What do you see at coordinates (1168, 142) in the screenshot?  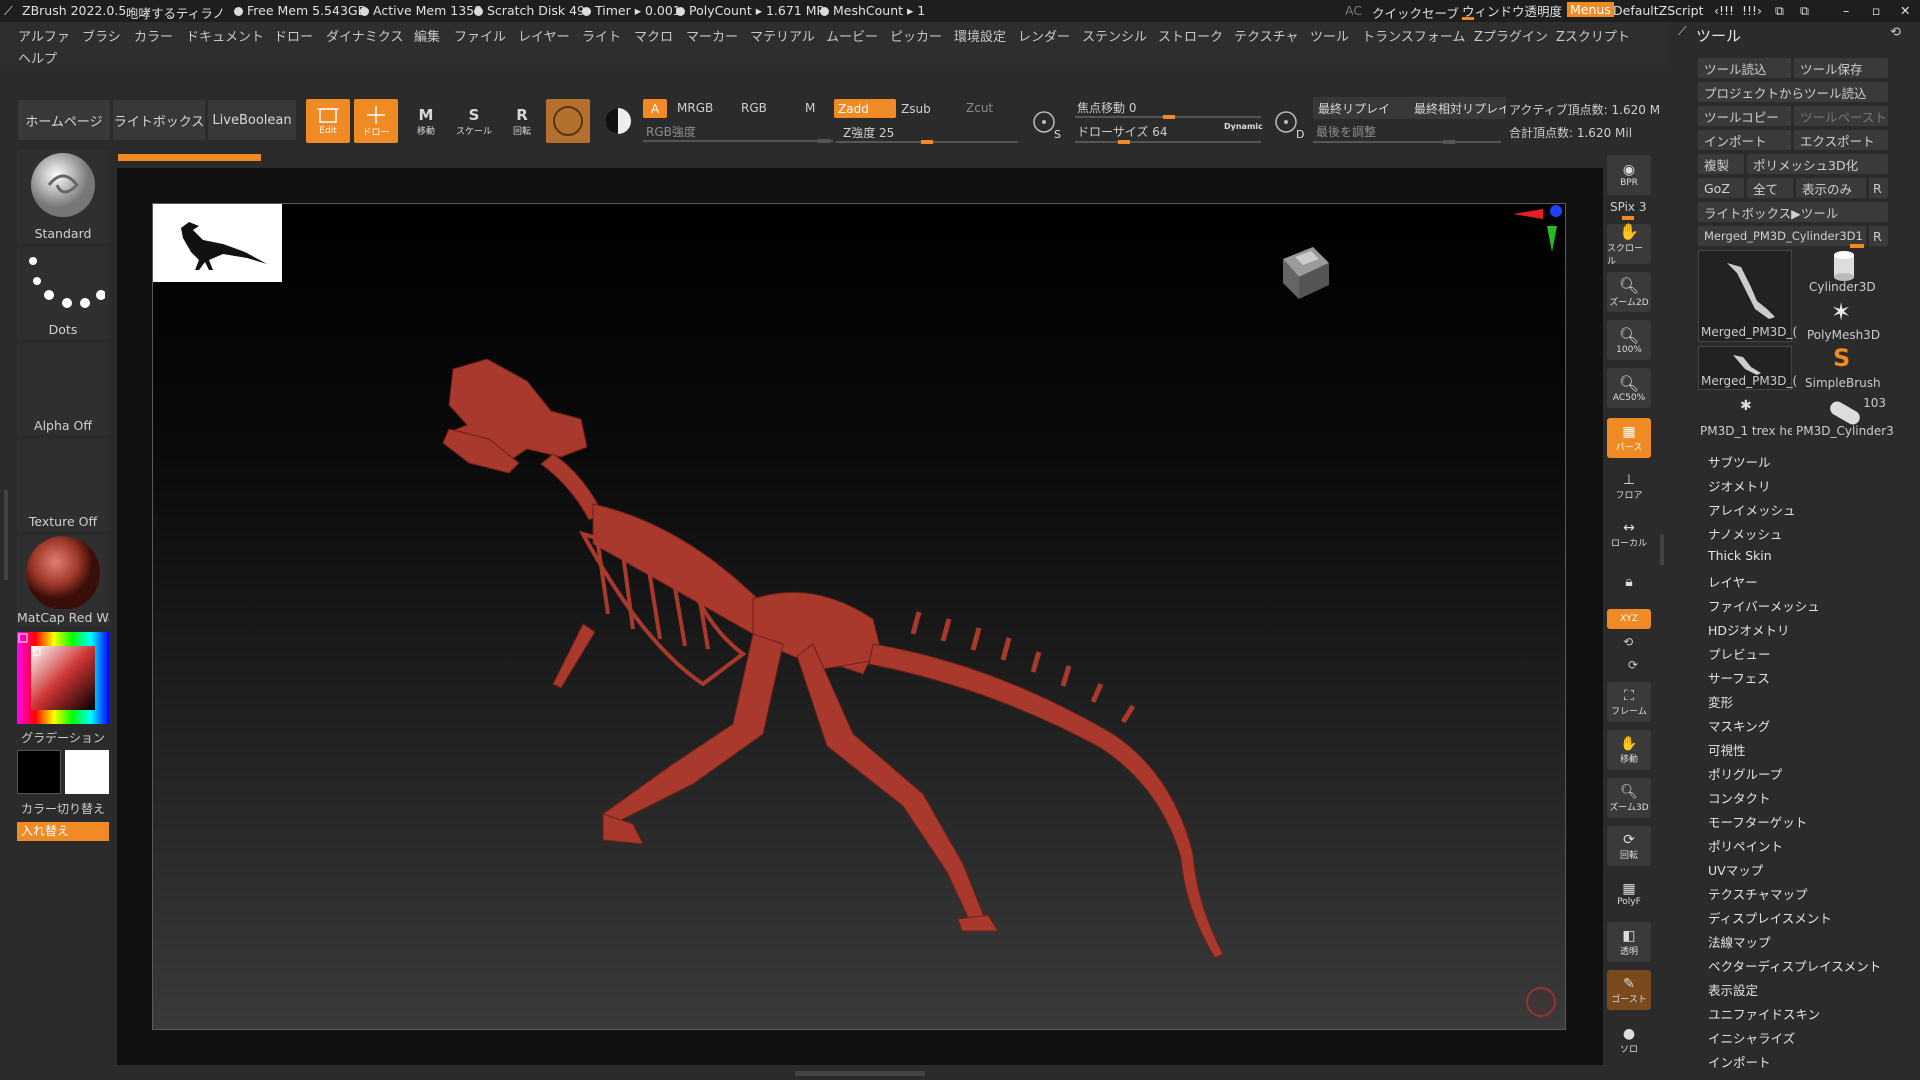 I see `draw-size-slider` at bounding box center [1168, 142].